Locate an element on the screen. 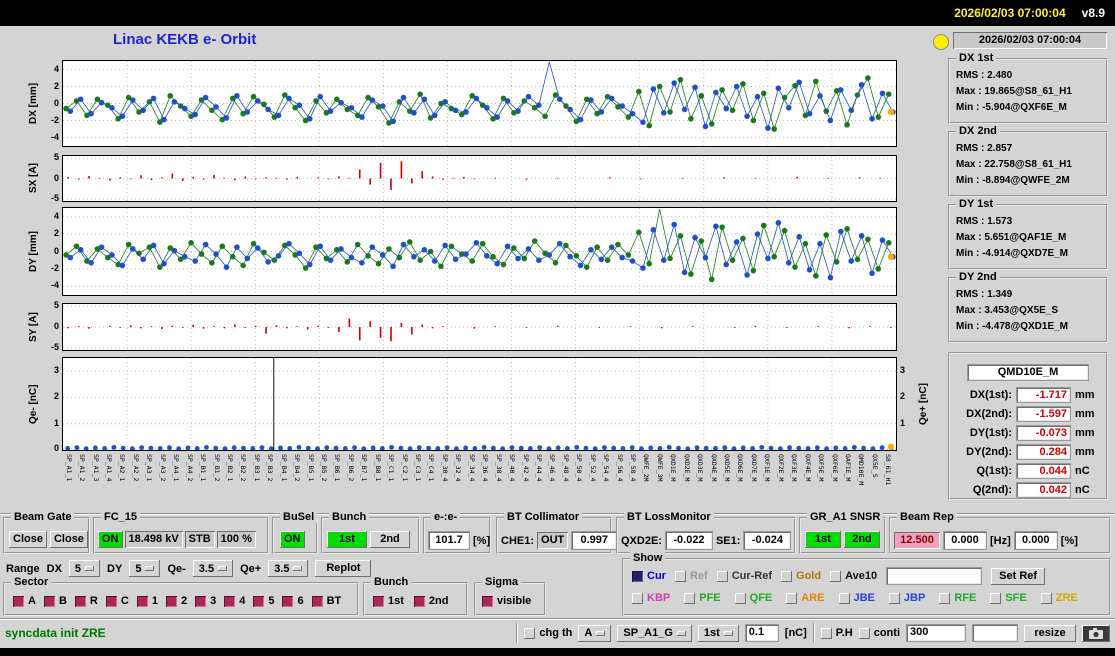 This screenshot has height=656, width=1115. show-gold-toggle: Gold is located at coordinates (801, 576).